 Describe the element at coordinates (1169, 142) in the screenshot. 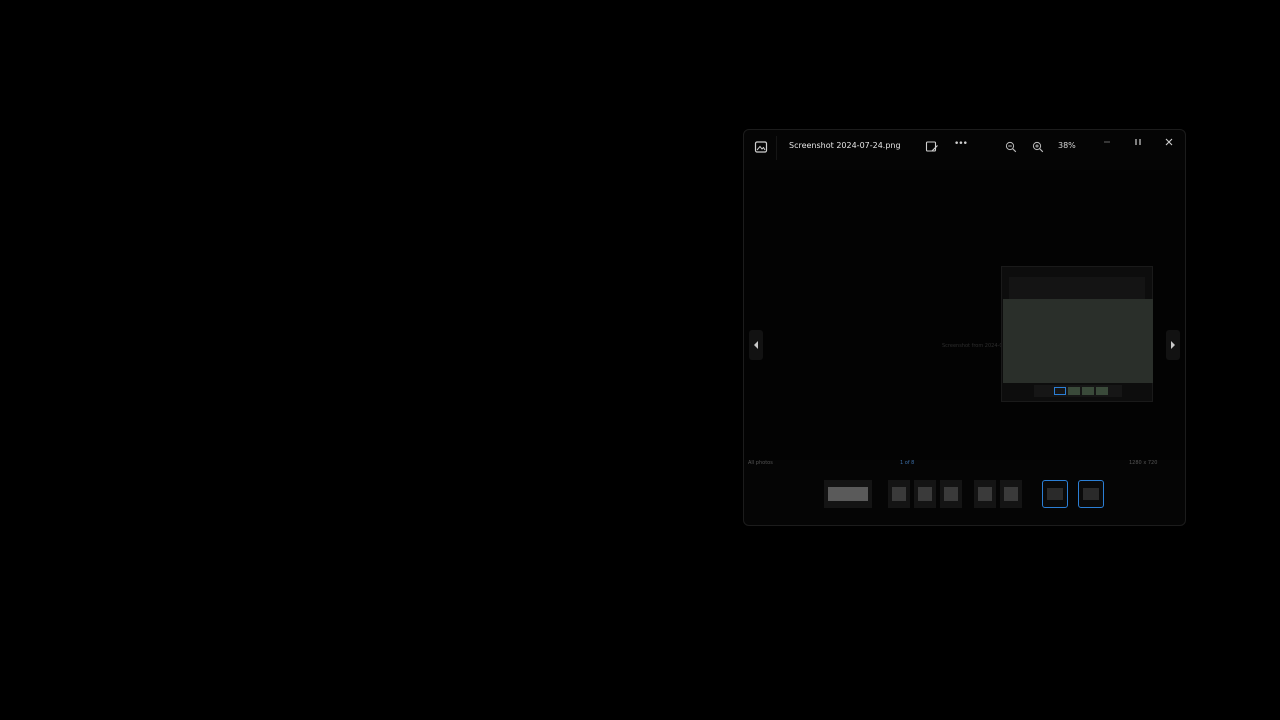

I see `close-icon` at that location.